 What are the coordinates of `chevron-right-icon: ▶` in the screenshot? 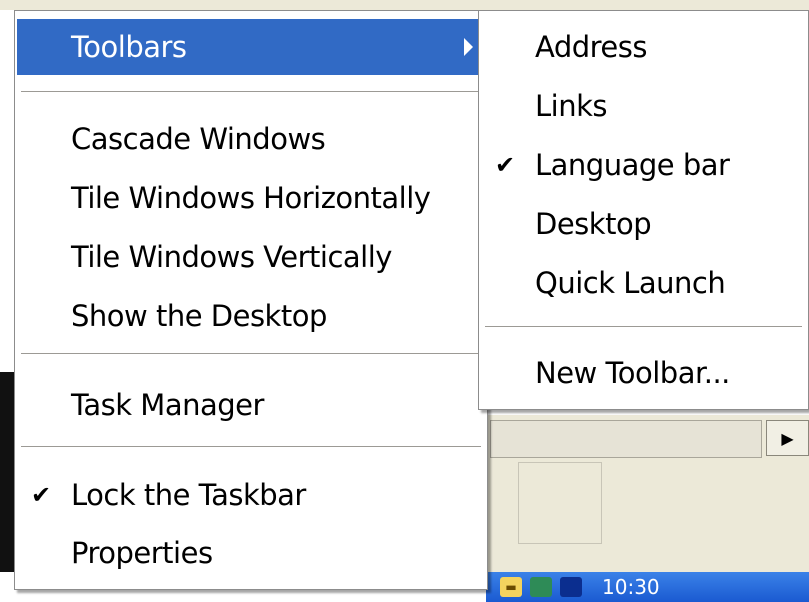 It's located at (787, 438).